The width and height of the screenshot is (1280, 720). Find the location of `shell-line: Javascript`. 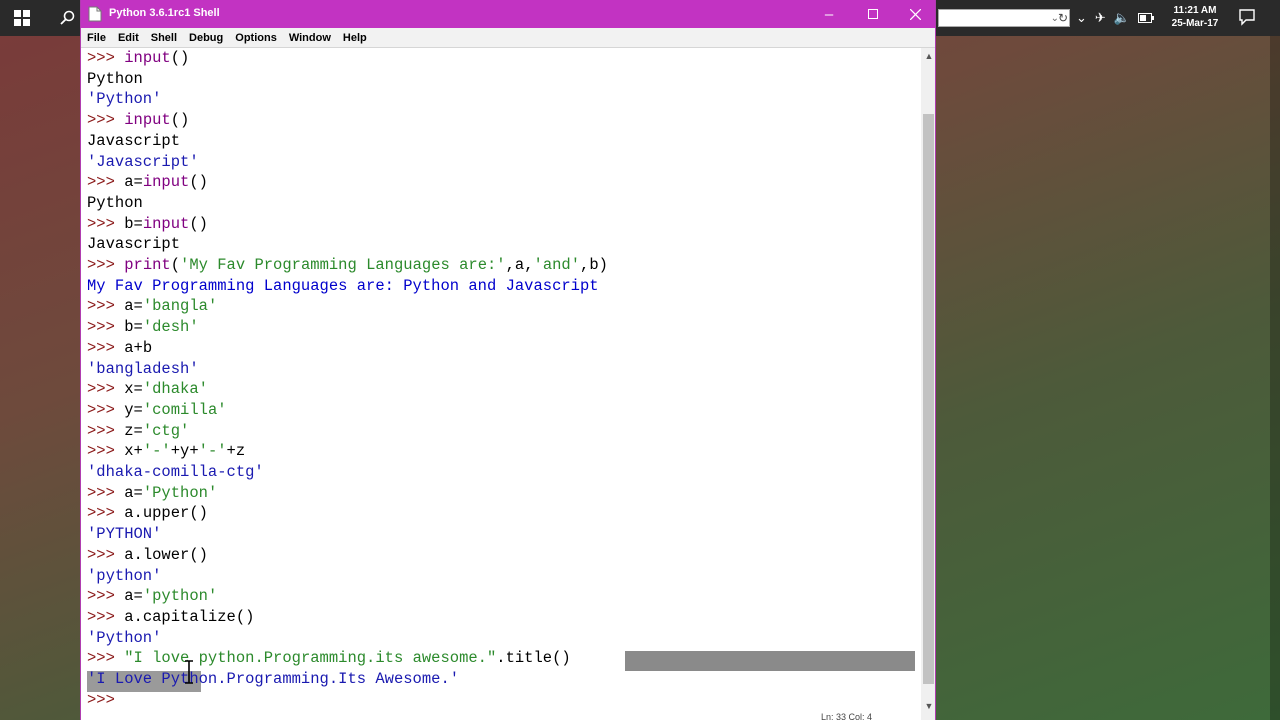

shell-line: Javascript is located at coordinates (133, 244).